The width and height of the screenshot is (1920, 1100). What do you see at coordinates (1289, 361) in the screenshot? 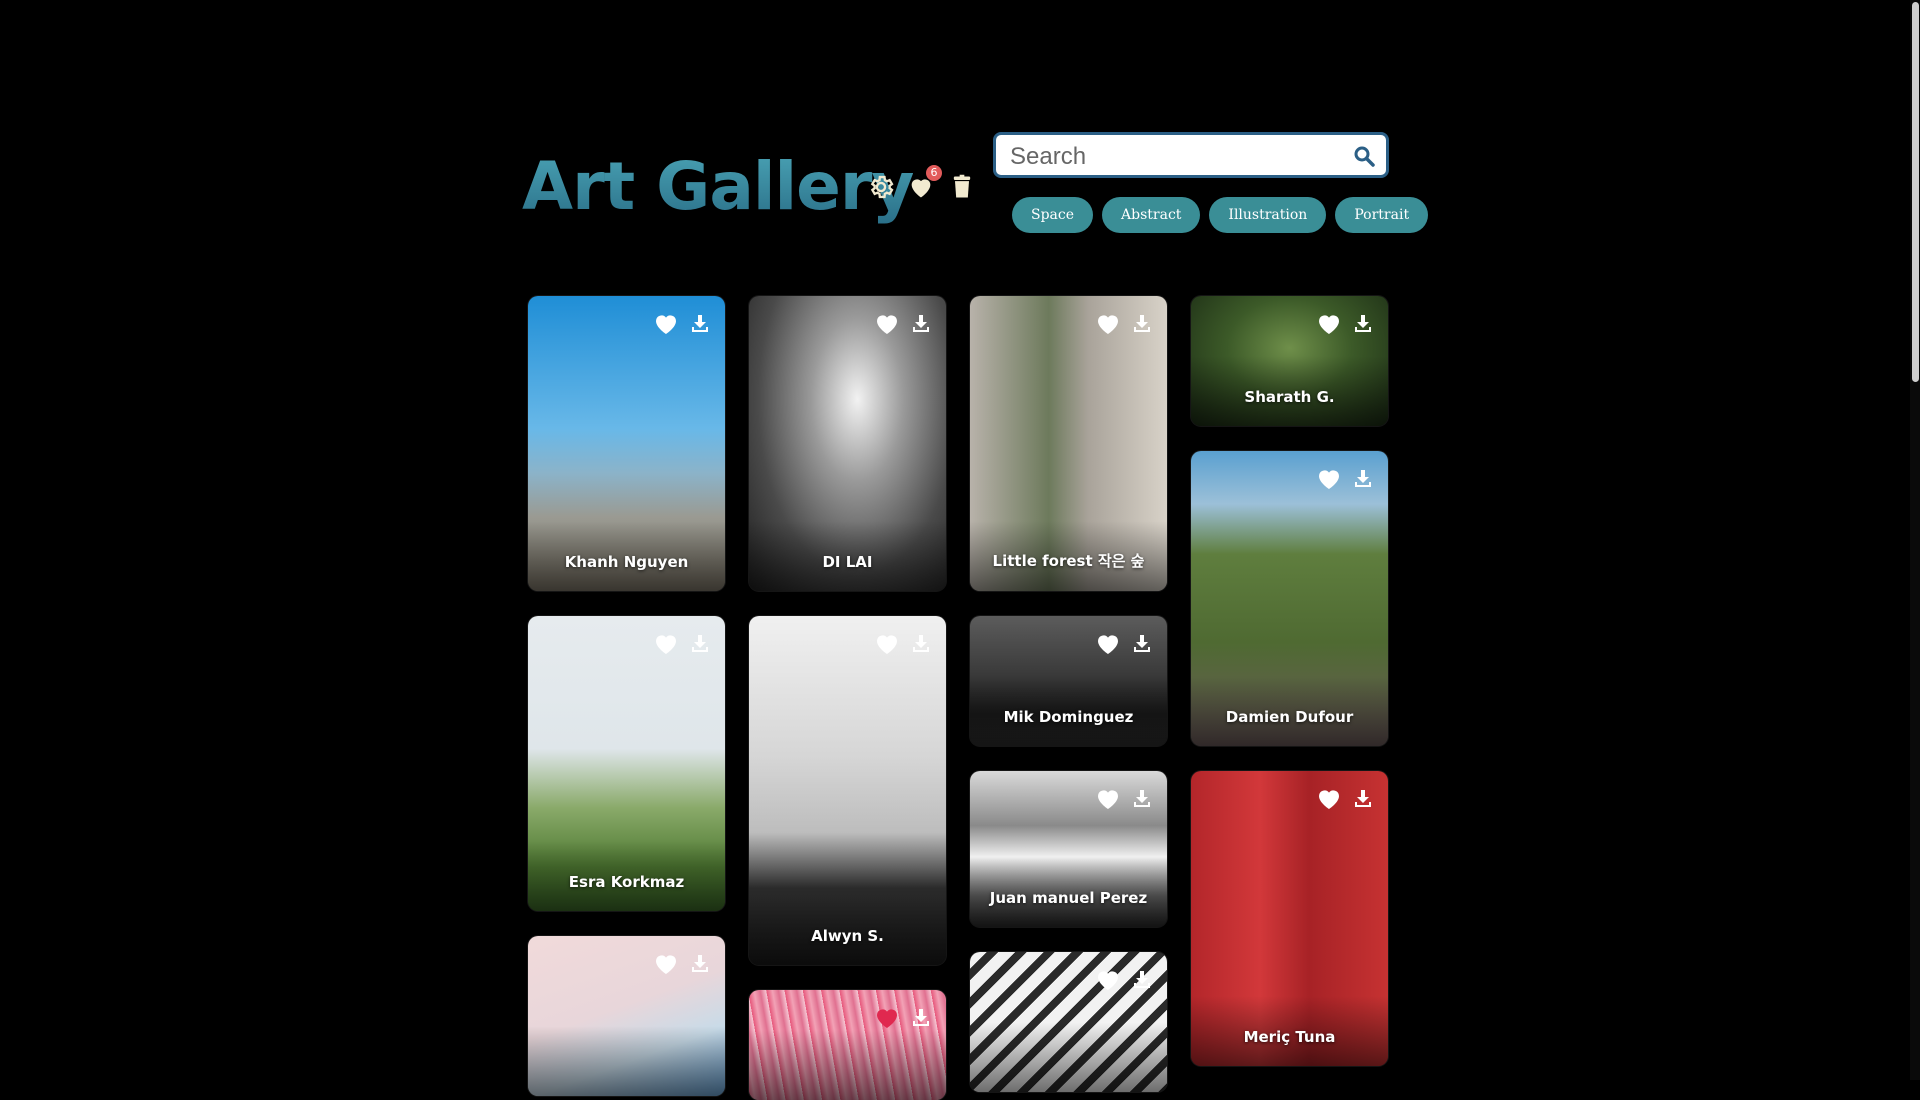
I see `image-card: Sharath G.` at bounding box center [1289, 361].